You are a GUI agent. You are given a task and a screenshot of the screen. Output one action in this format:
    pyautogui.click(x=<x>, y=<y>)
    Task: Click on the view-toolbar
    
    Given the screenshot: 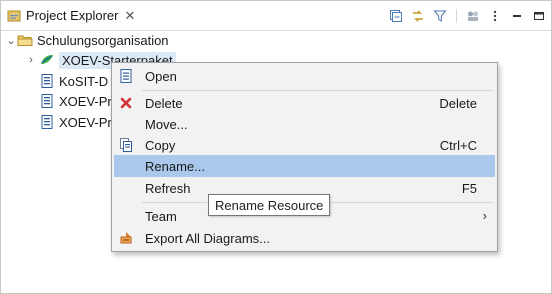 What is the action you would take?
    pyautogui.click(x=467, y=15)
    